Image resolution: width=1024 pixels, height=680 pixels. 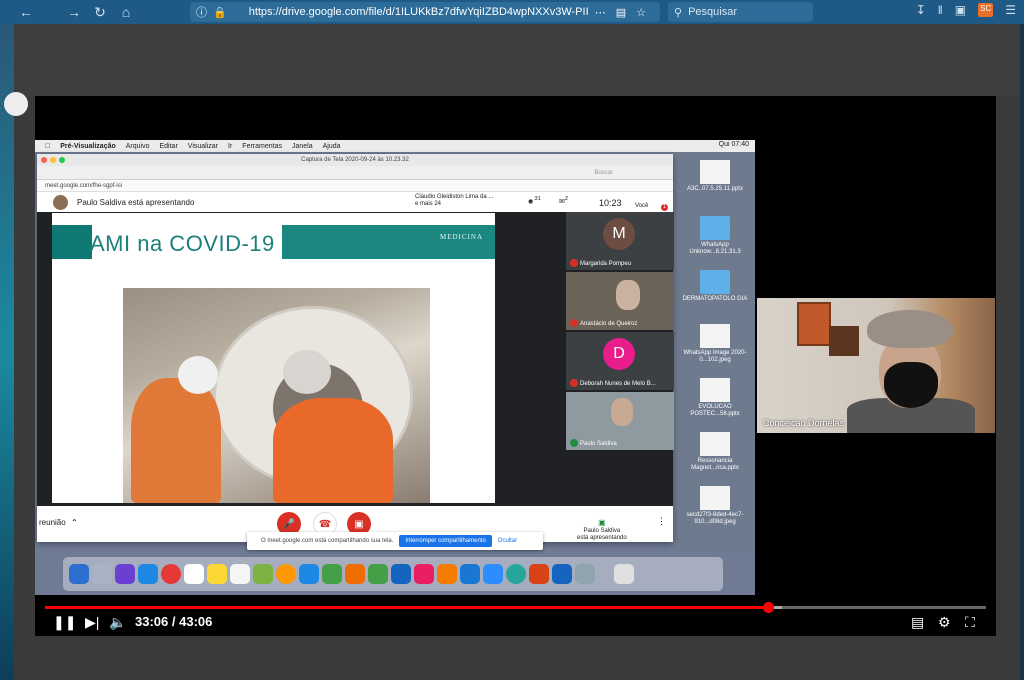 What do you see at coordinates (445, 541) in the screenshot?
I see `stop-sharing-button: Interromper compartilhamento` at bounding box center [445, 541].